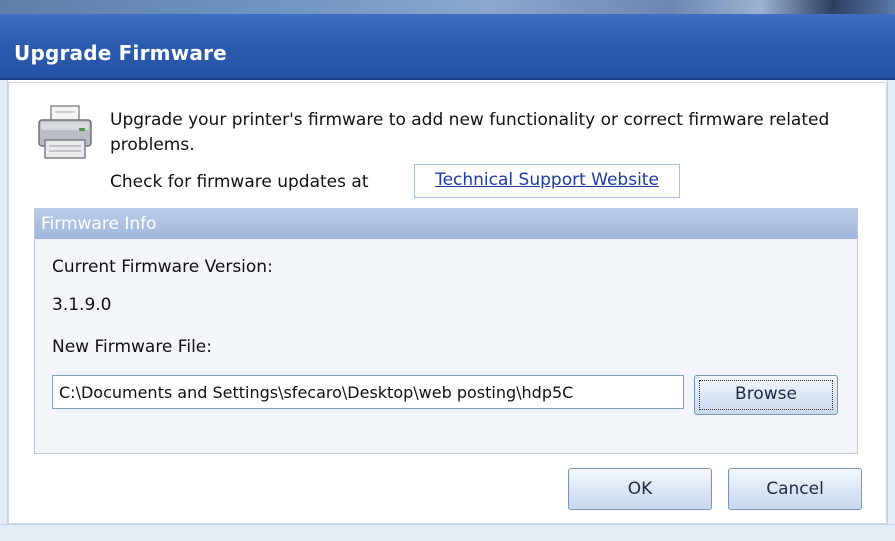 The image size is (895, 541). I want to click on new-firmware-label: New Firmware File:, so click(132, 347).